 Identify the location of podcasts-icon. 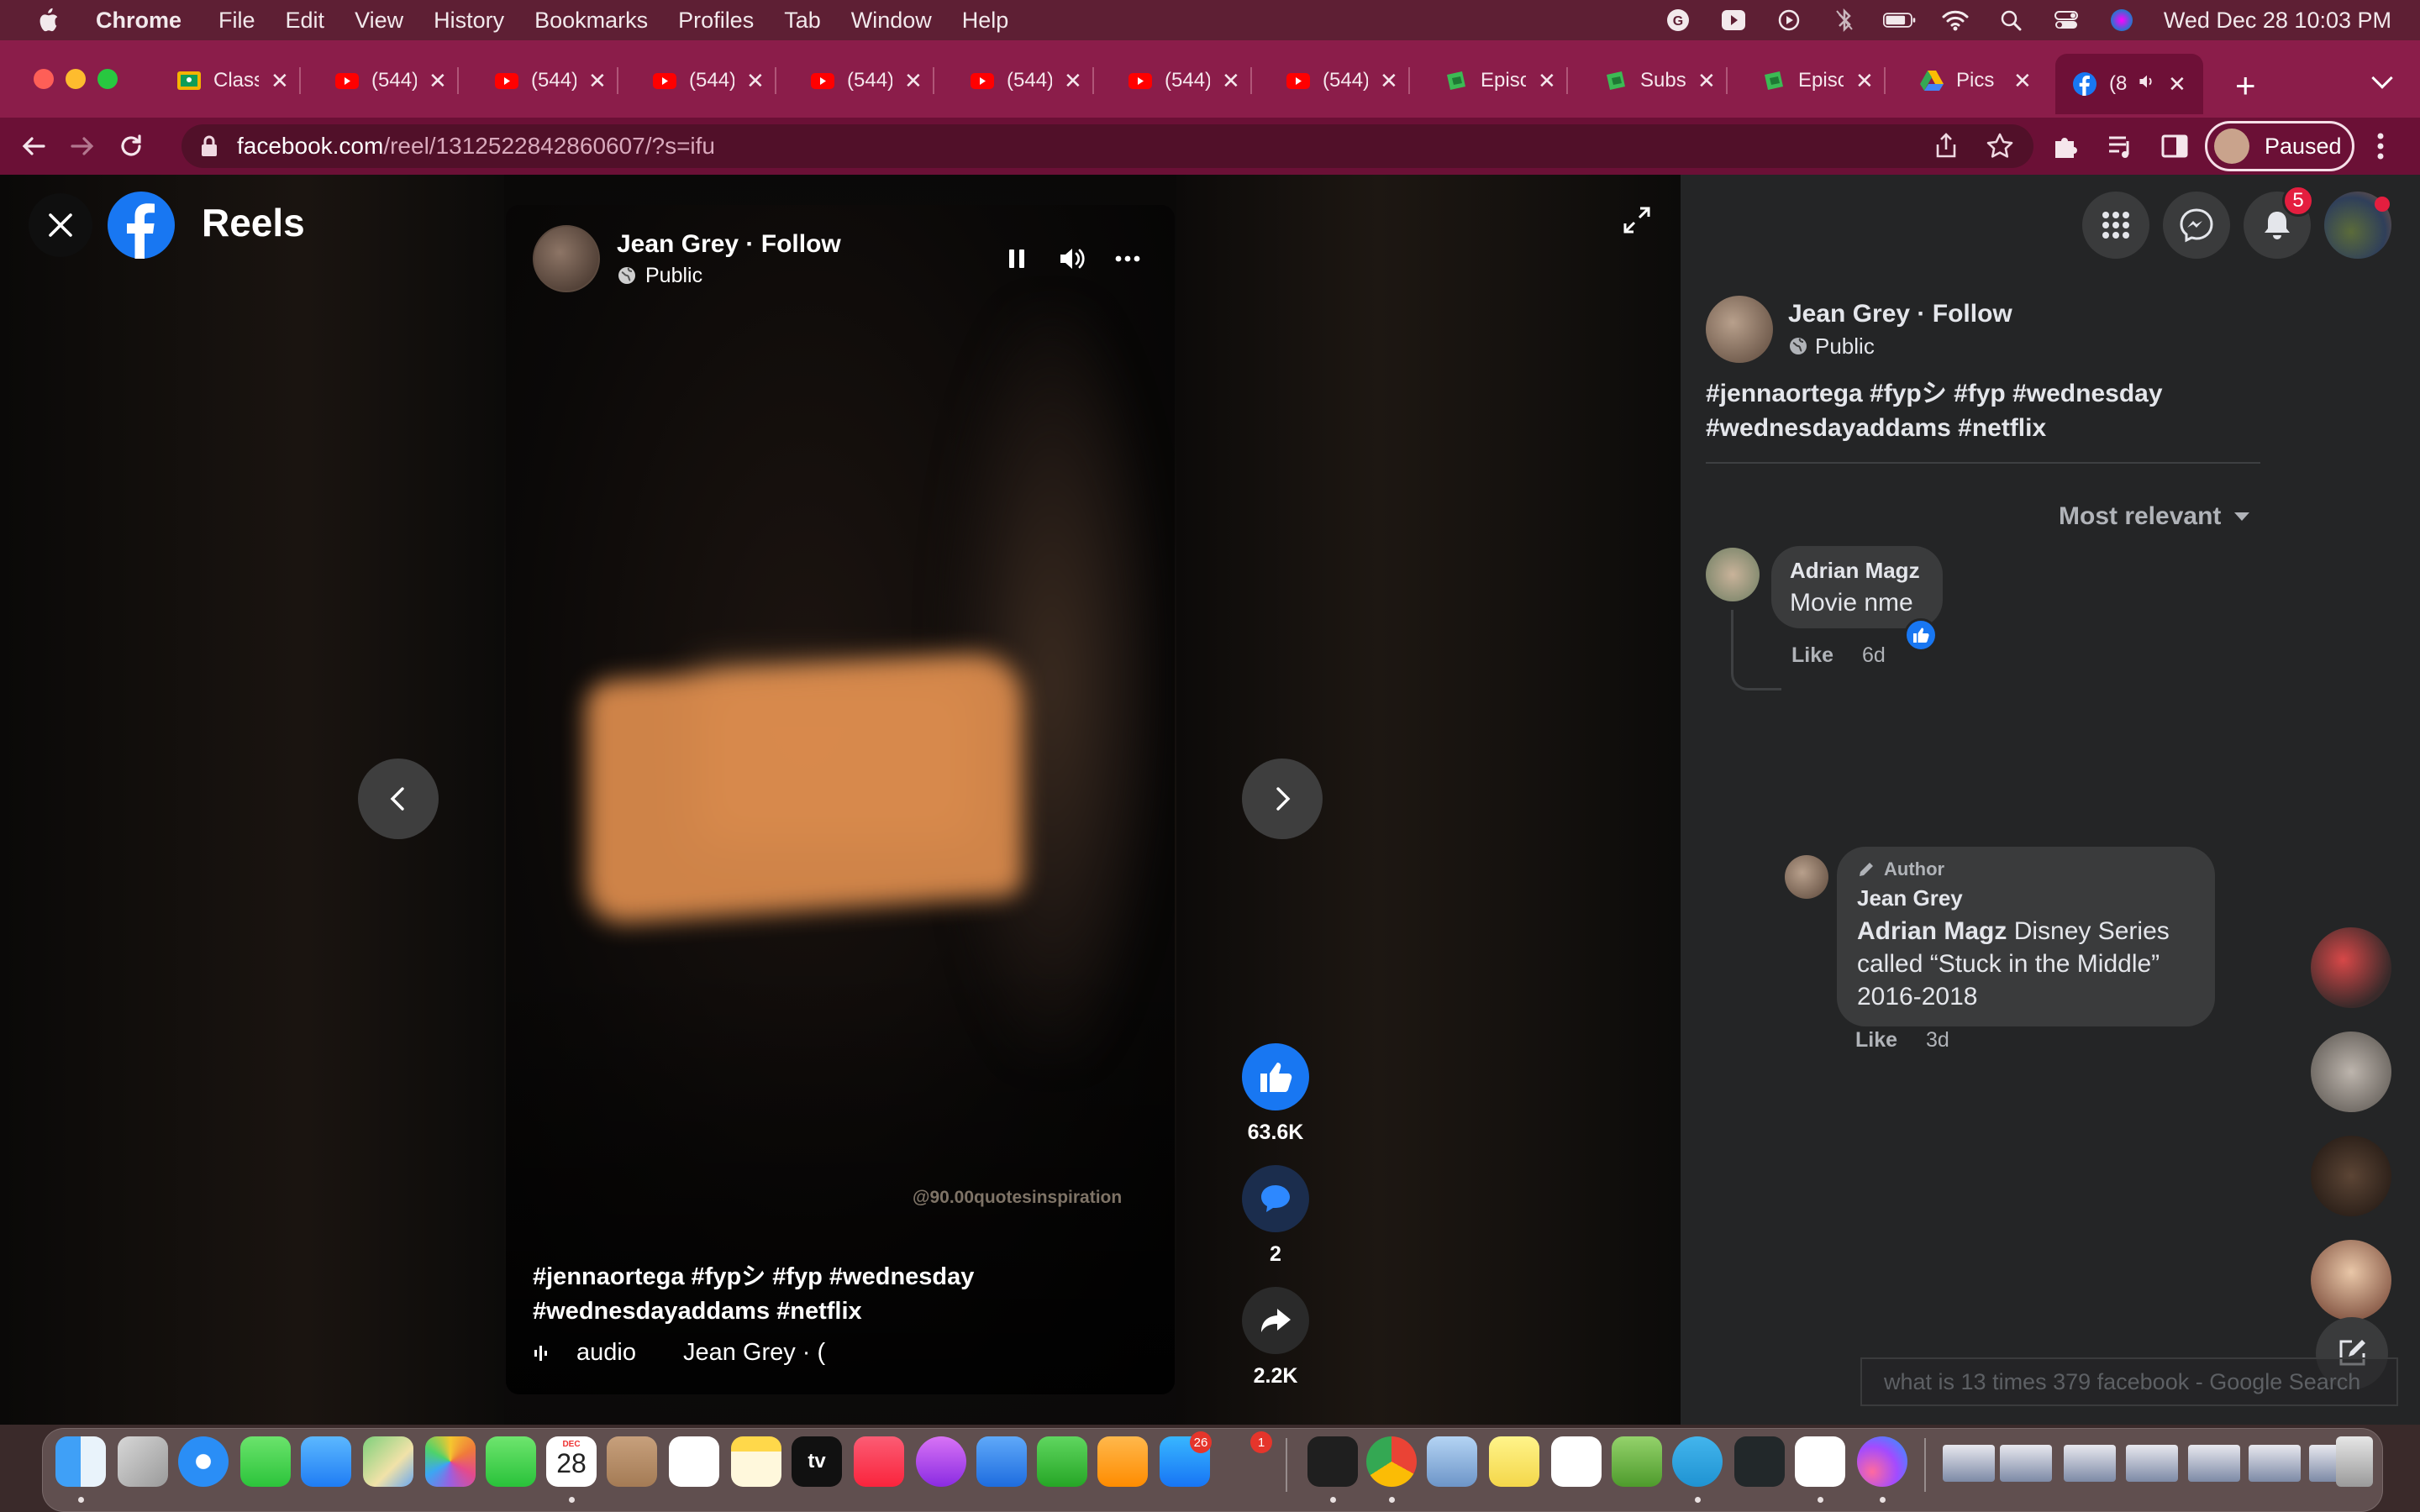
(941, 1461).